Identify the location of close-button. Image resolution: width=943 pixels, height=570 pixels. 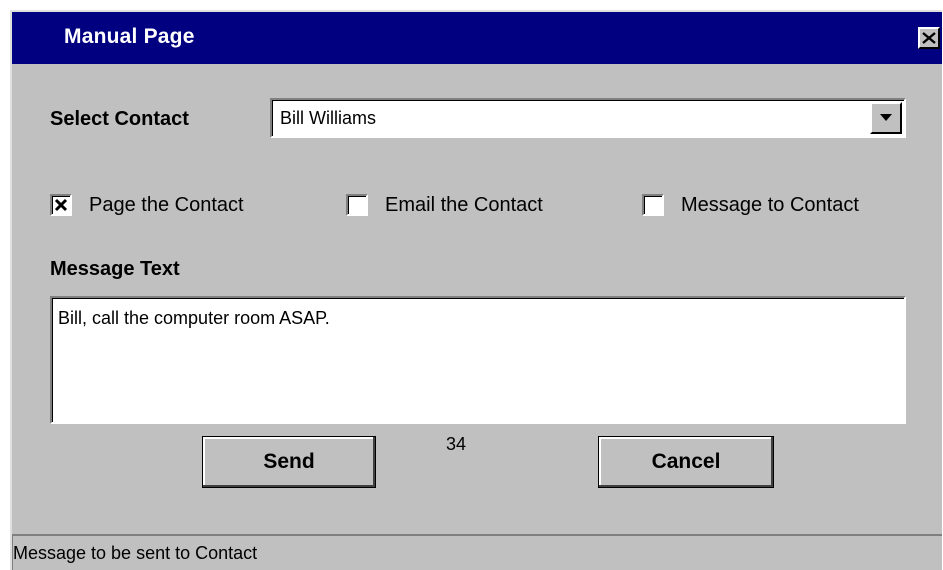
(929, 38).